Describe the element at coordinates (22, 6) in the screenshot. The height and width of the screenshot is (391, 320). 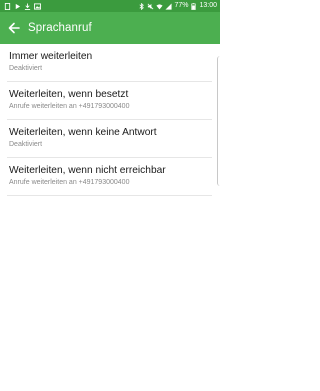
I see `notification-icons` at that location.